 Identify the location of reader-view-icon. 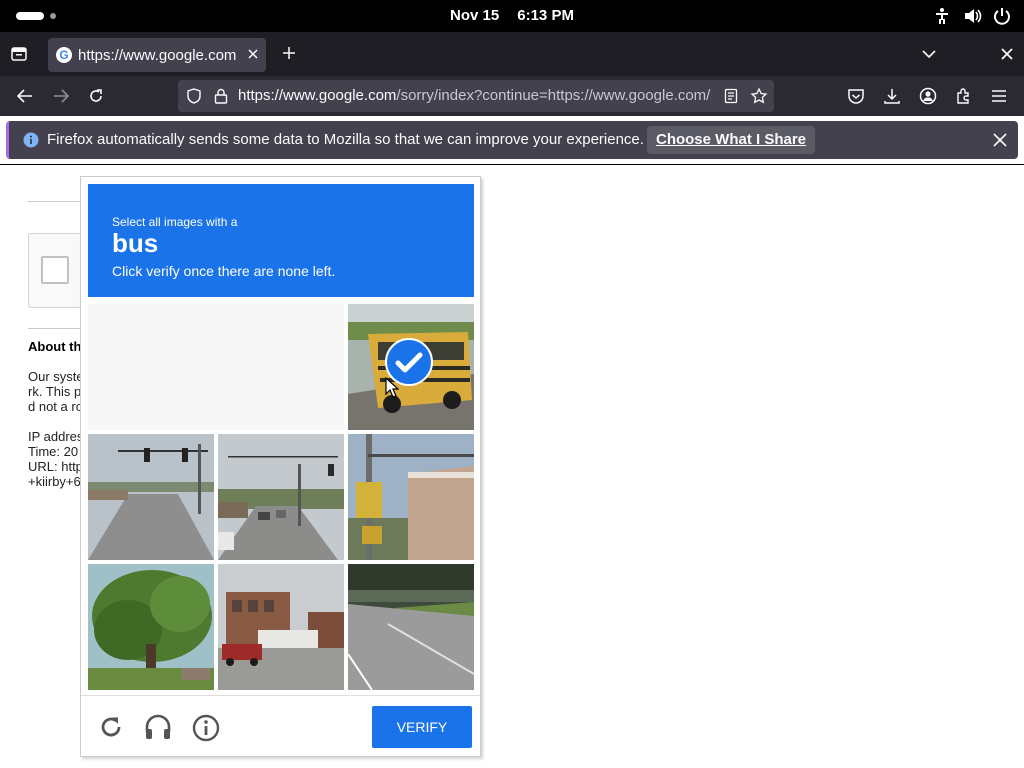
(731, 96).